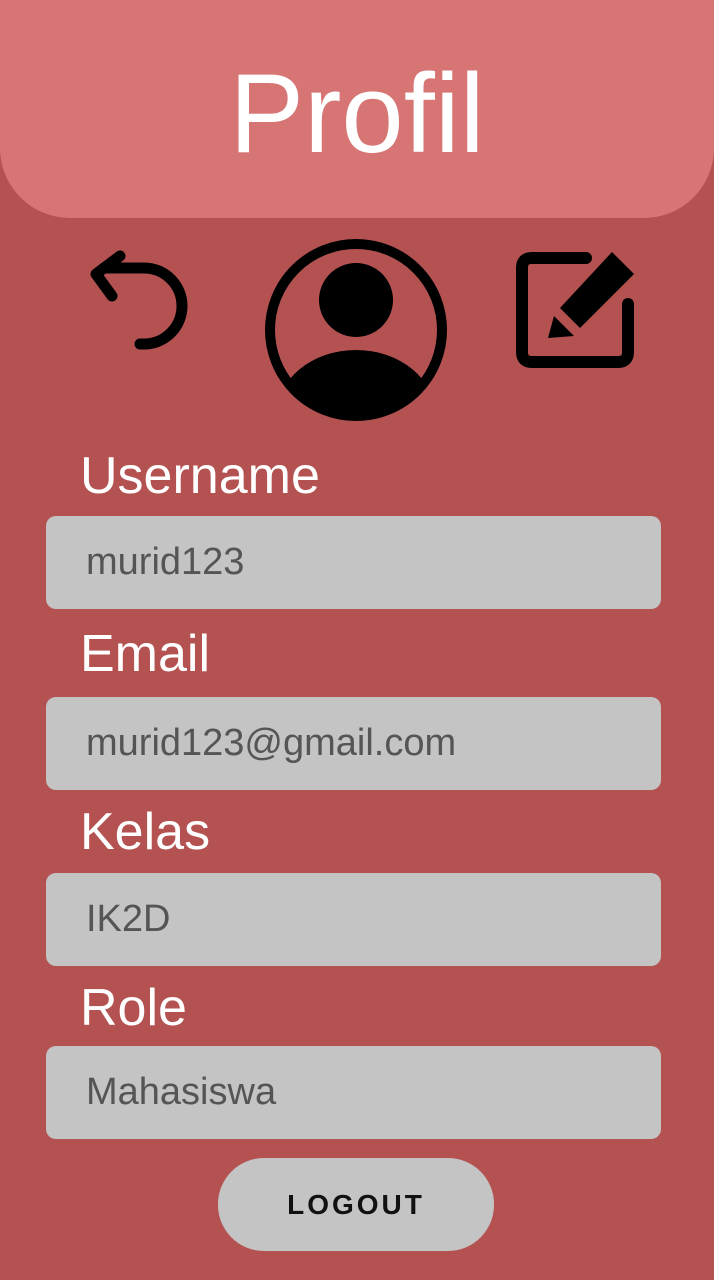 Image resolution: width=714 pixels, height=1280 pixels. What do you see at coordinates (356, 1204) in the screenshot?
I see `logout-button: LOGOUT` at bounding box center [356, 1204].